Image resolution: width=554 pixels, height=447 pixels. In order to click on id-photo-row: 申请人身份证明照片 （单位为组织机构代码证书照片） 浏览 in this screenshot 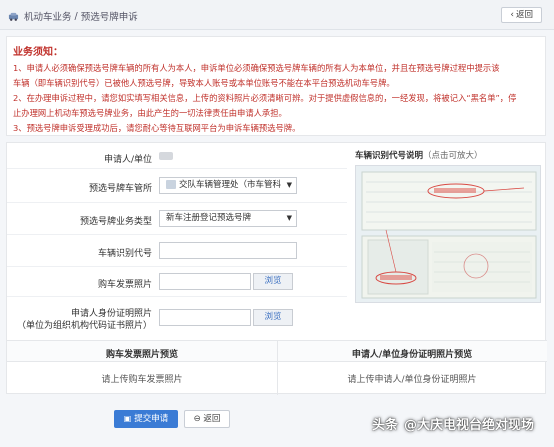, I will do `click(177, 317)`.